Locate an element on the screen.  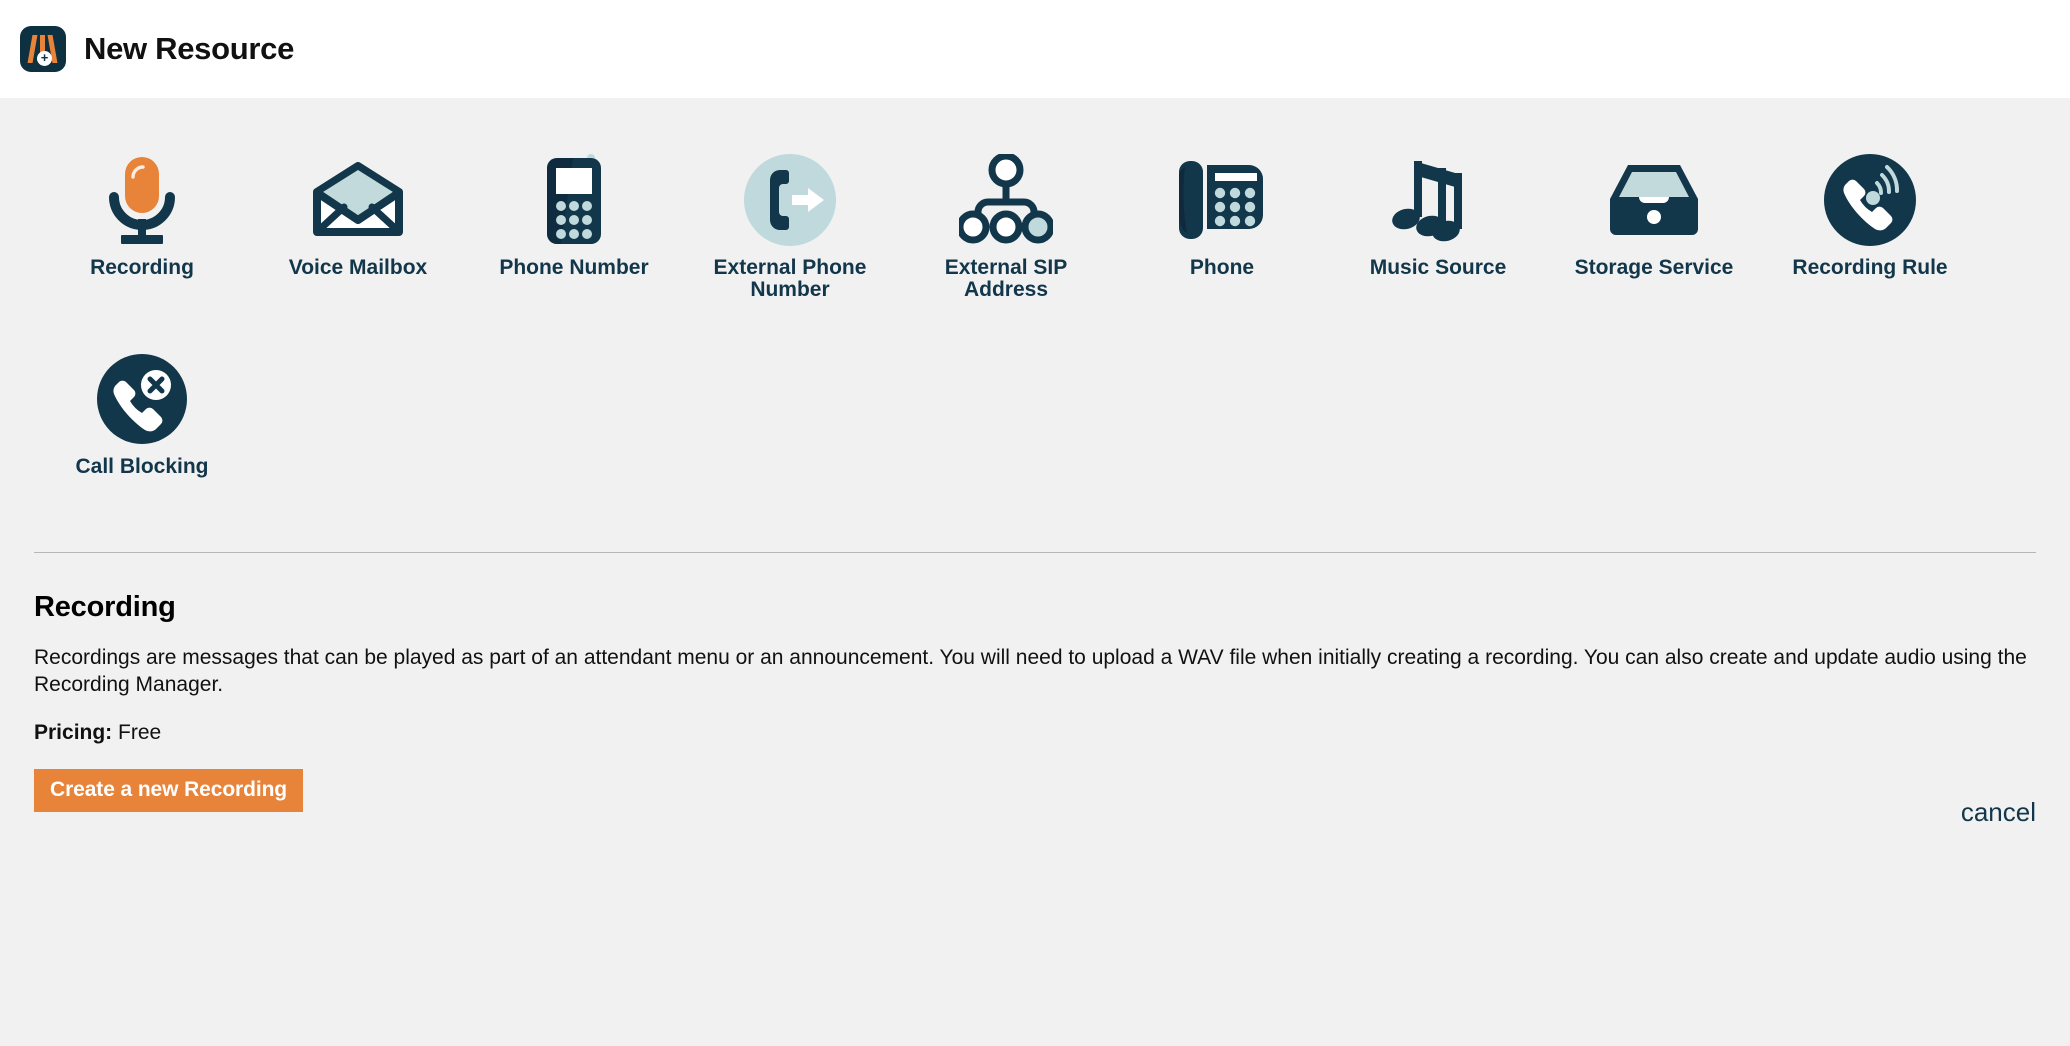
phone-signal-circle-icon is located at coordinates (1870, 200).